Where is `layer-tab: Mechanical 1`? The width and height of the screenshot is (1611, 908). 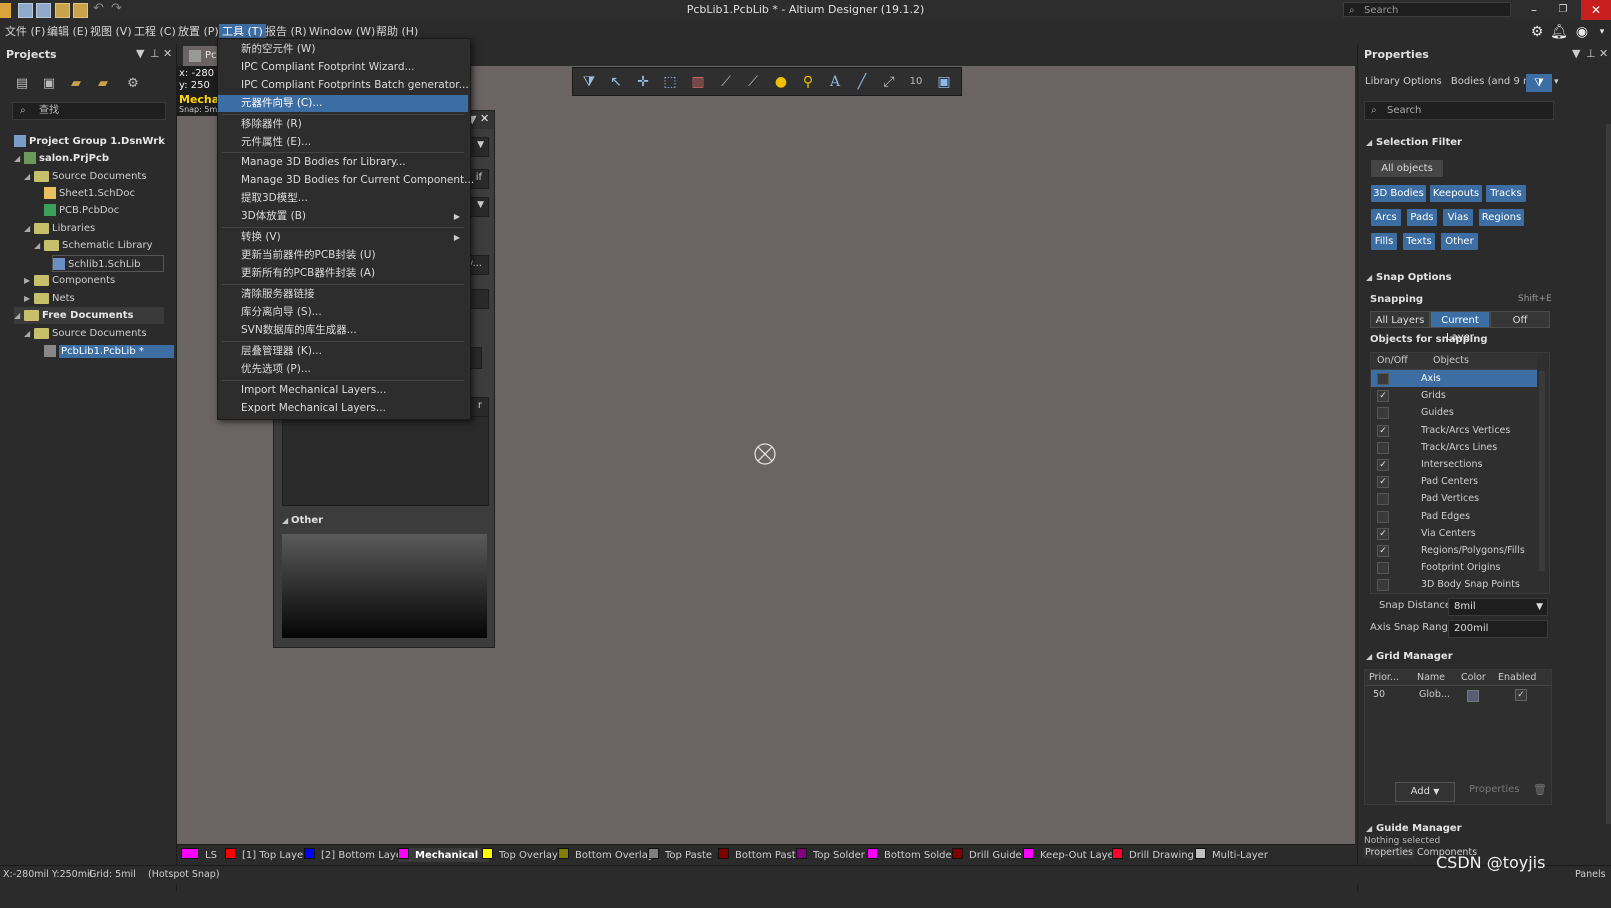 layer-tab: Mechanical 1 is located at coordinates (443, 855).